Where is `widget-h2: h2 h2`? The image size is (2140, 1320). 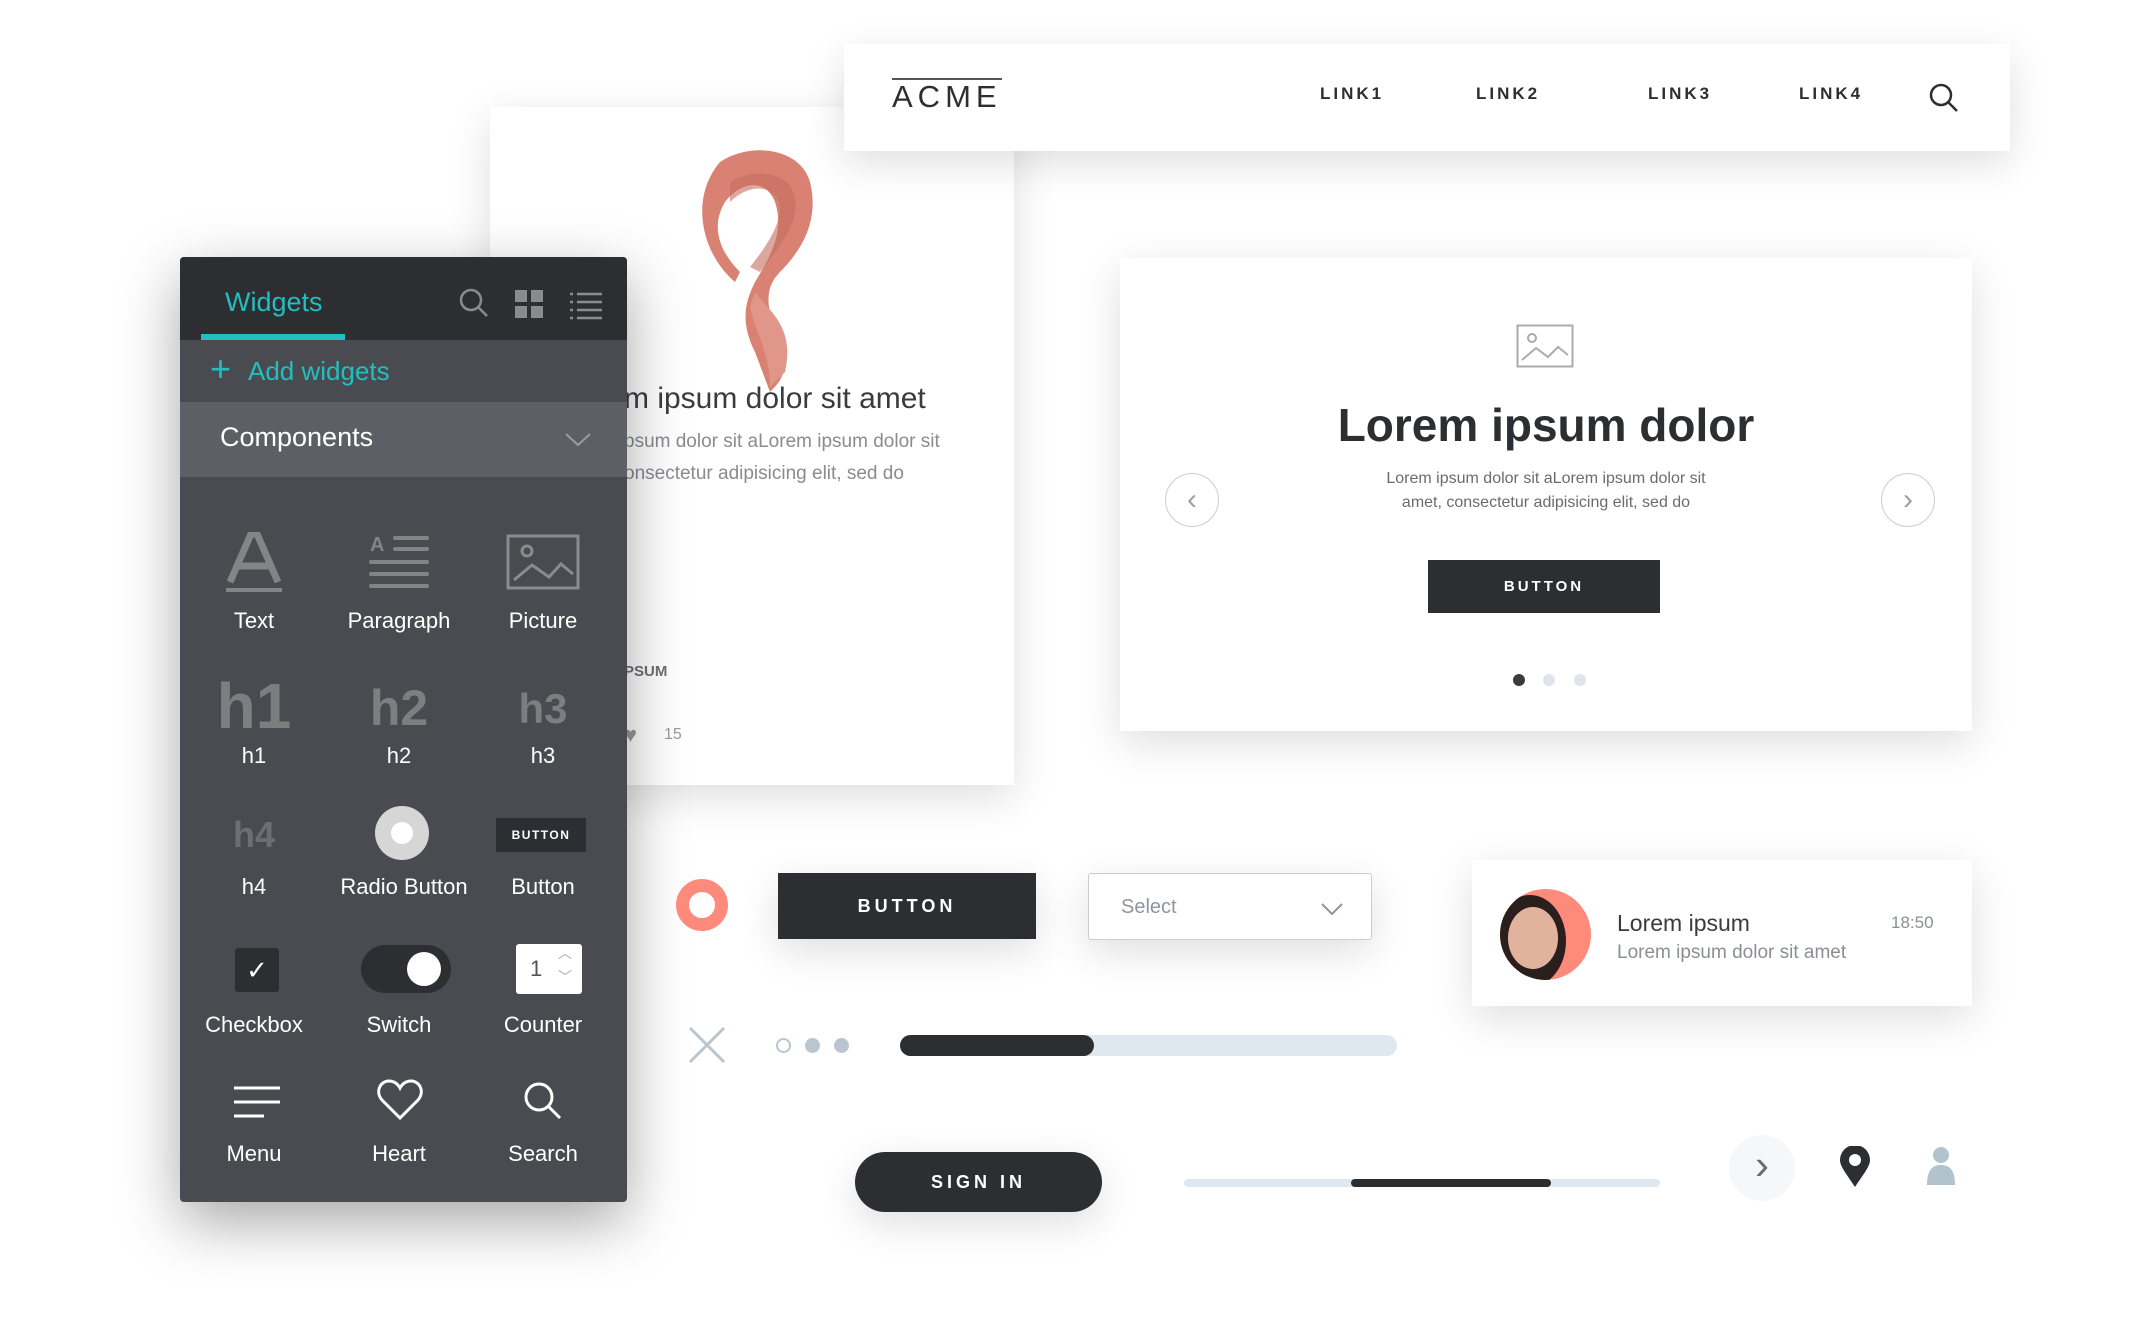
widget-h2: h2 h2 is located at coordinates (399, 719).